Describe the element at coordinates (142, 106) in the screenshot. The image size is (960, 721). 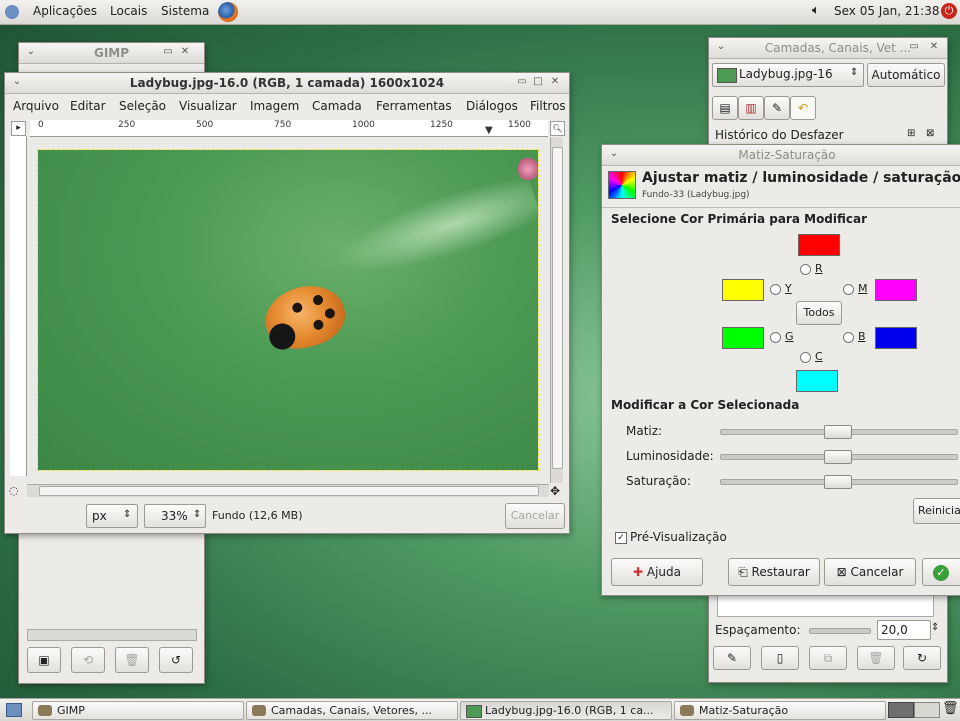
I see `menu-selecao: Seleção` at that location.